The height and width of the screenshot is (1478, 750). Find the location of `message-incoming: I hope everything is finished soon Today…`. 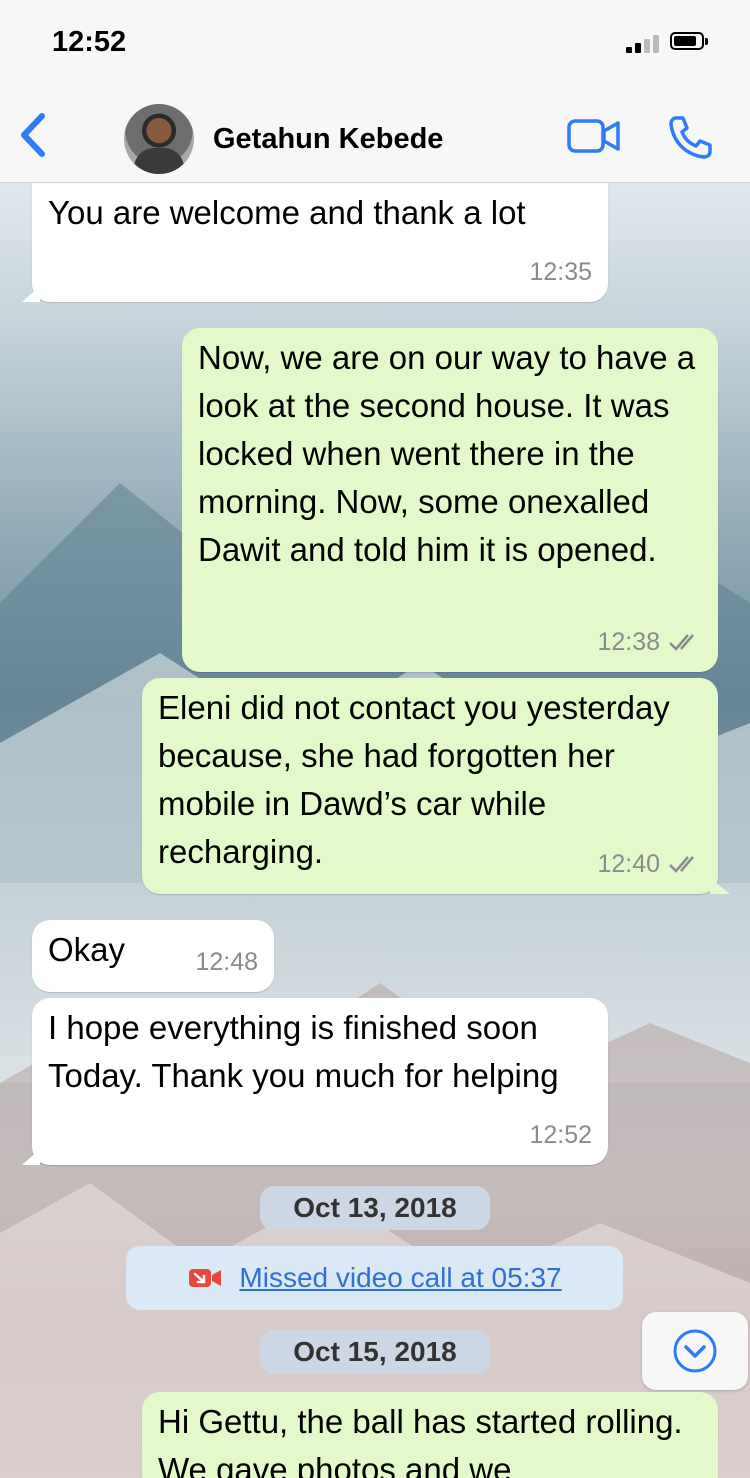

message-incoming: I hope everything is finished soon Today… is located at coordinates (315, 1081).